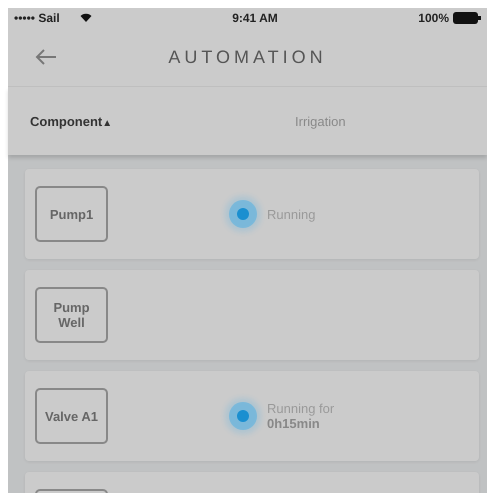  I want to click on carrier-label: ••••• Sail, so click(37, 18).